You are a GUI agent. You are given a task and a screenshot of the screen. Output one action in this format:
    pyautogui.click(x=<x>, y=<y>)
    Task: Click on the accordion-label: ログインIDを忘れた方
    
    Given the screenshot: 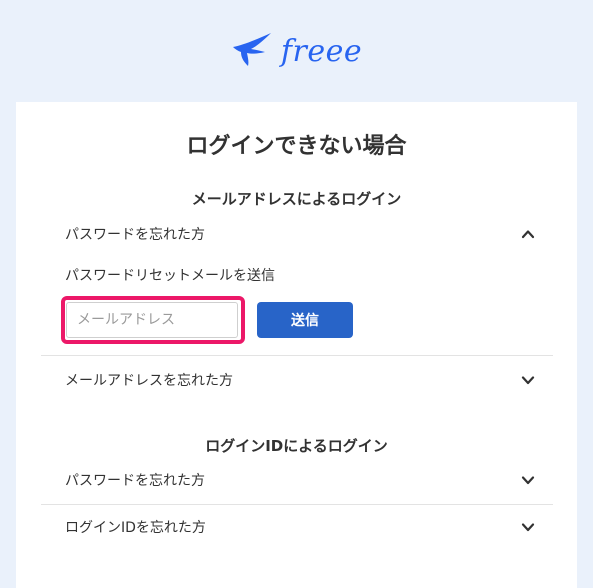 What is the action you would take?
    pyautogui.click(x=135, y=528)
    